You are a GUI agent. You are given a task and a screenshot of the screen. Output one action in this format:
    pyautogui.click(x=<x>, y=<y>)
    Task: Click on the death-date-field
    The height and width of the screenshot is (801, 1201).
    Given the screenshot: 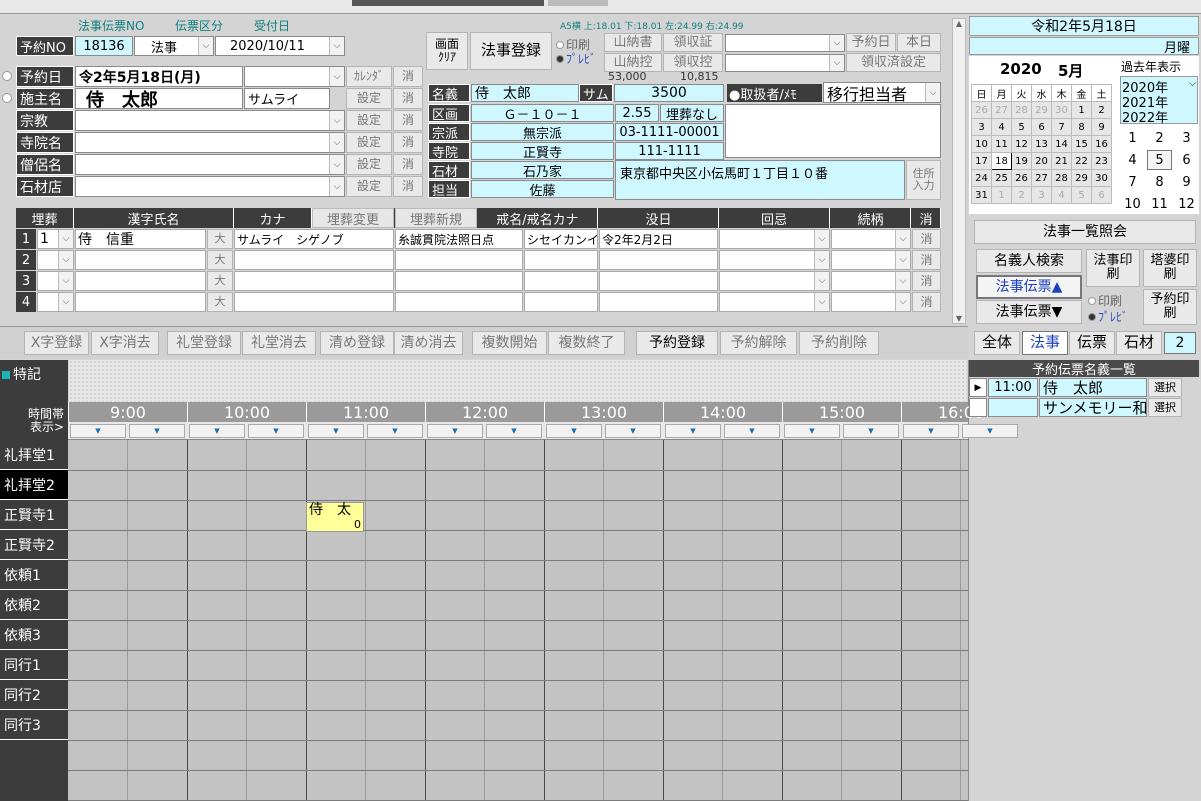 What is the action you would take?
    pyautogui.click(x=658, y=302)
    